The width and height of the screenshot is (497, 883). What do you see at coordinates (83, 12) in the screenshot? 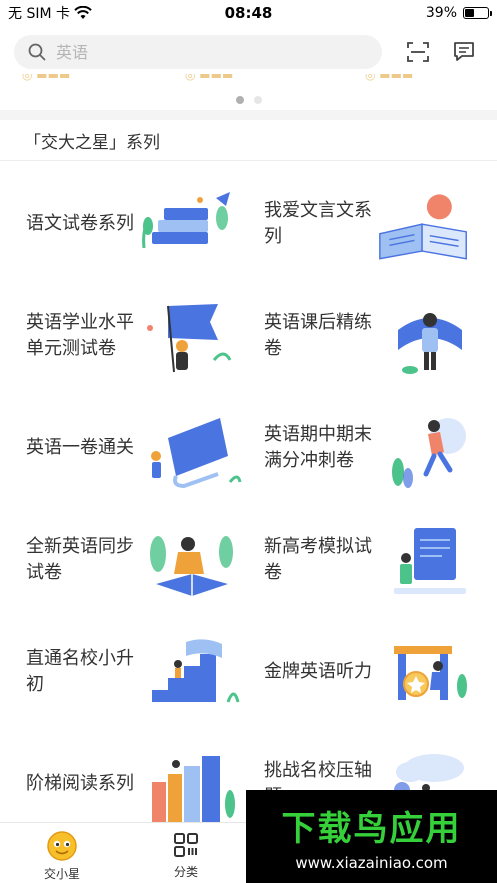
I see `wifi-icon` at bounding box center [83, 12].